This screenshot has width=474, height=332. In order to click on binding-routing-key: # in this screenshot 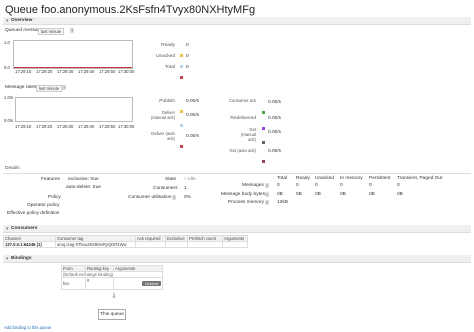, I will do `click(99, 283)`.